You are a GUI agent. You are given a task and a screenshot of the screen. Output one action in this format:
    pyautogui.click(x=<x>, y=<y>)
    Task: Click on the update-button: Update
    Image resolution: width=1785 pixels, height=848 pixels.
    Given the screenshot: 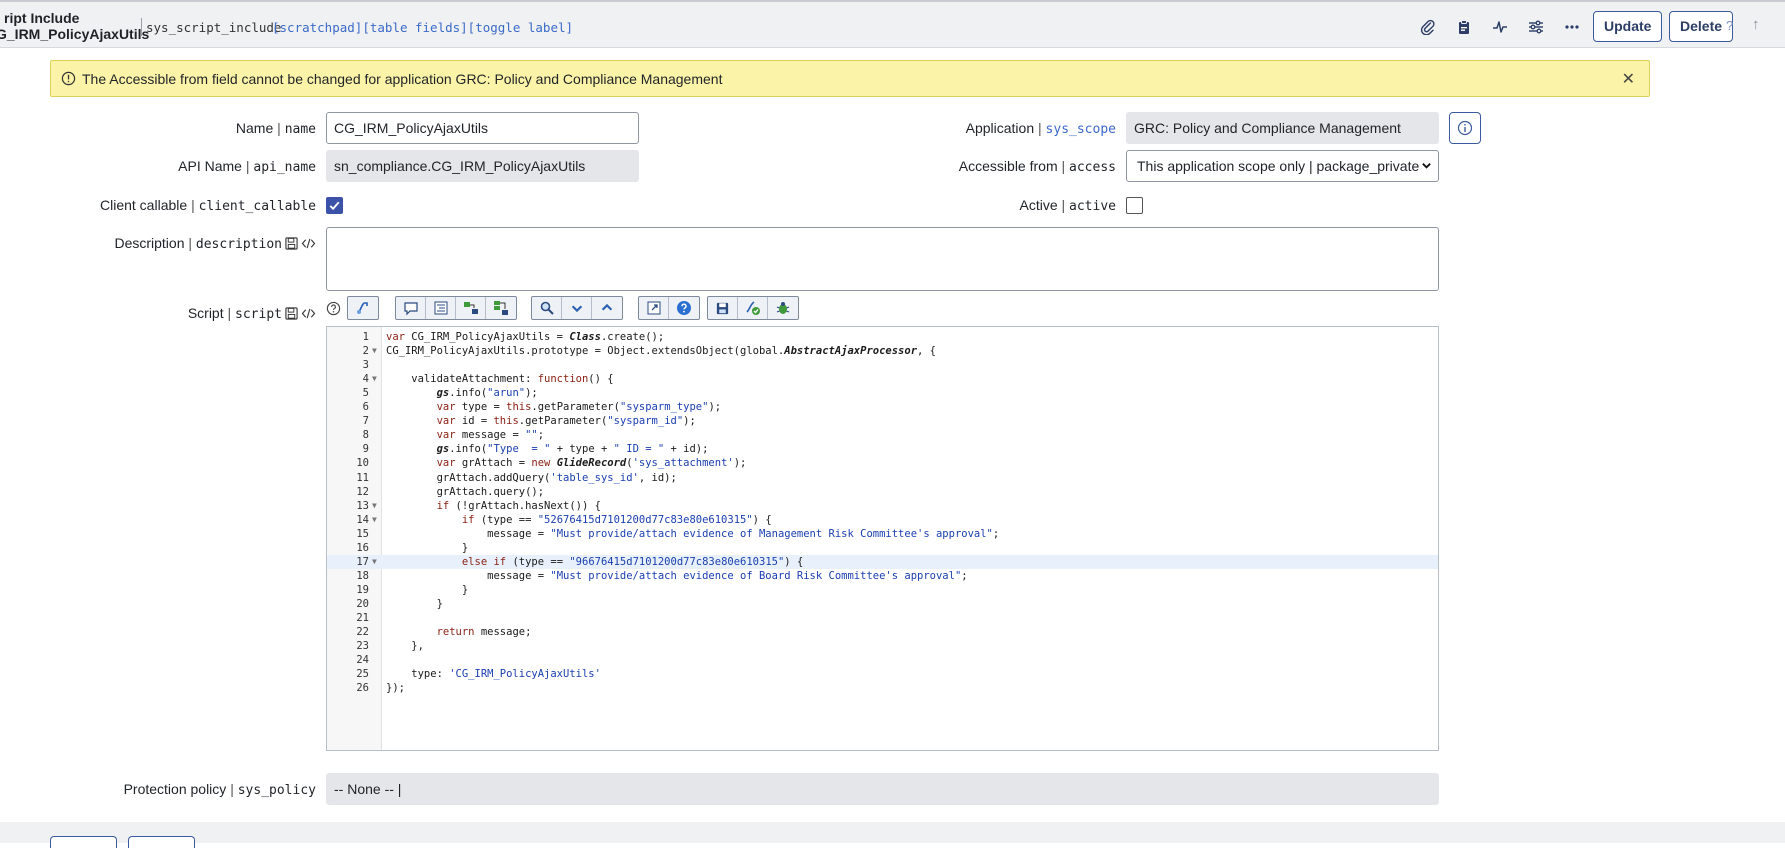 What is the action you would take?
    pyautogui.click(x=1628, y=26)
    